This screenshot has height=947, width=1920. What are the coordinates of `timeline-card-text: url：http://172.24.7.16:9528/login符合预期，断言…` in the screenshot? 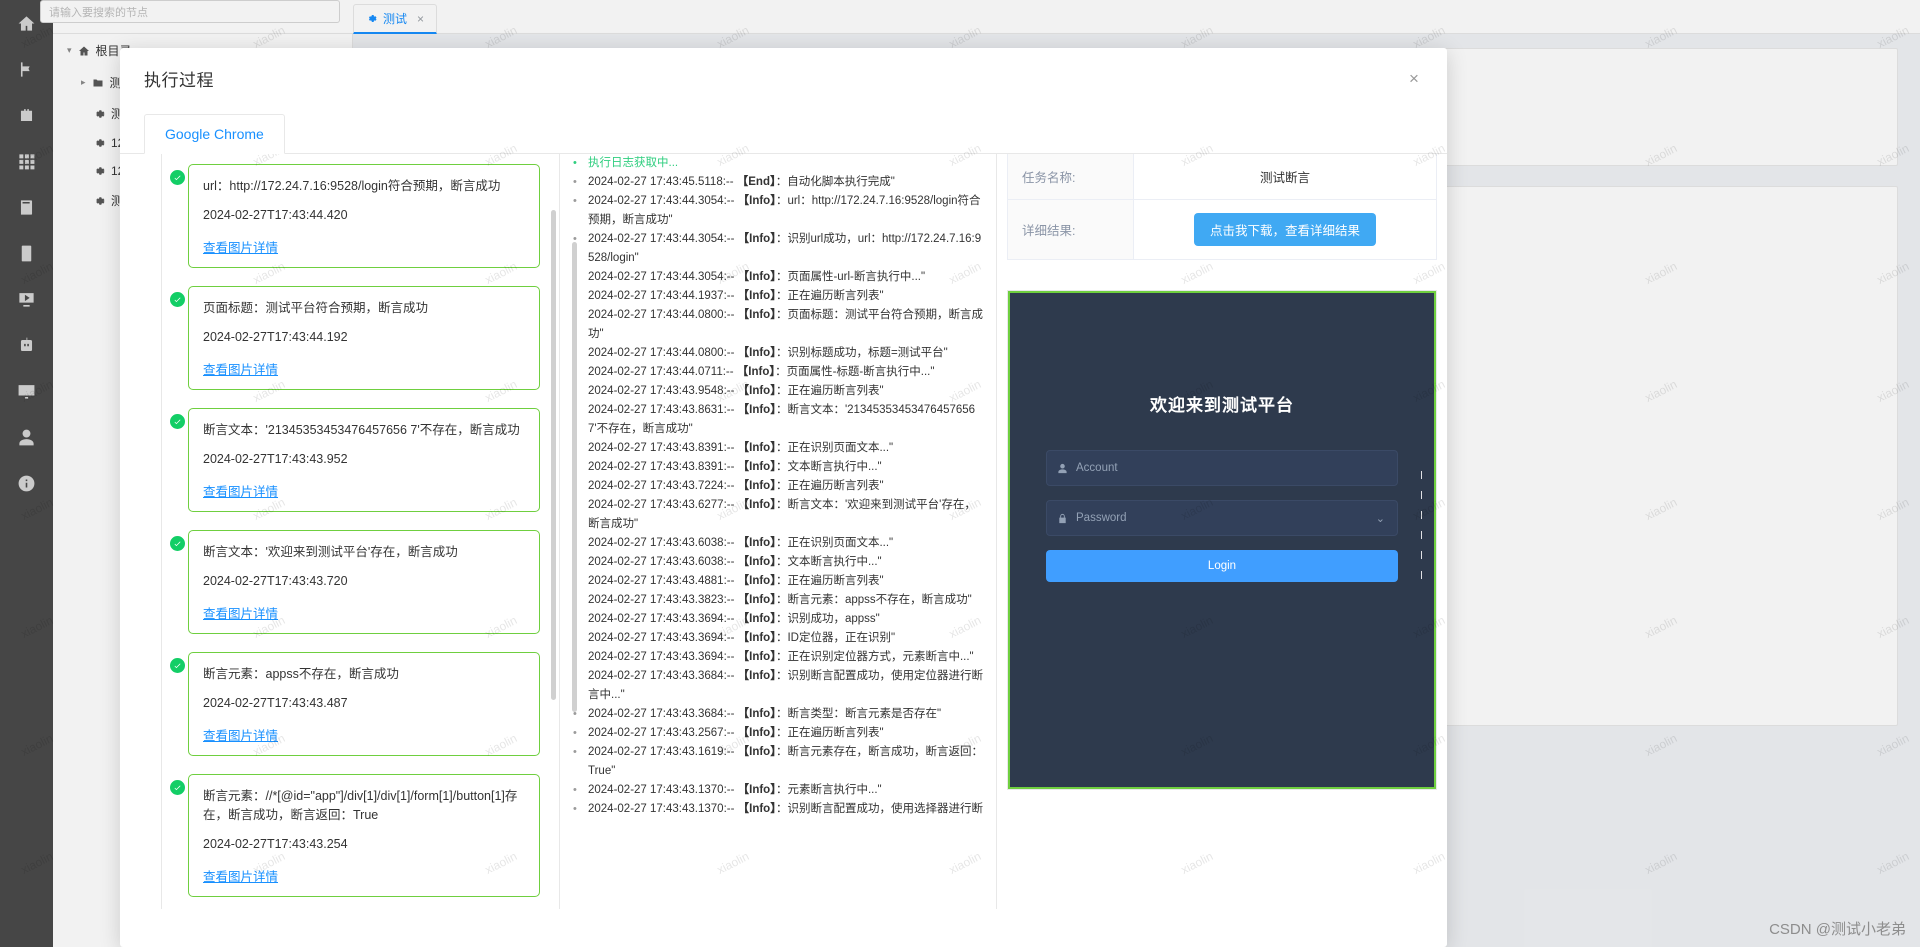 It's located at (352, 186).